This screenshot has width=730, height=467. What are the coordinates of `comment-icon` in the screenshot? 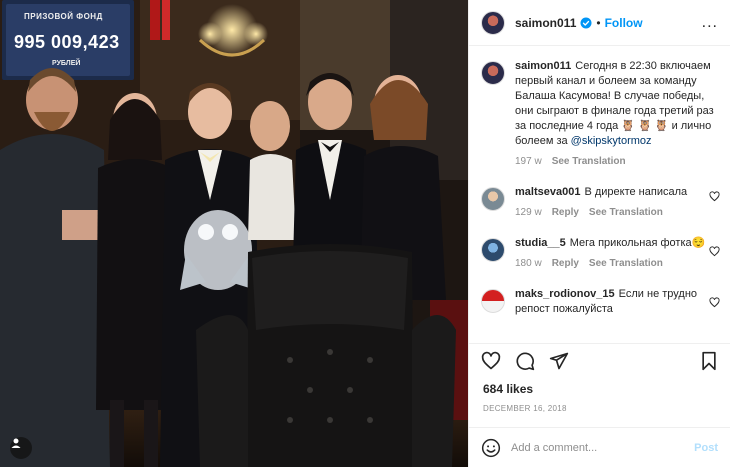 It's located at (525, 361).